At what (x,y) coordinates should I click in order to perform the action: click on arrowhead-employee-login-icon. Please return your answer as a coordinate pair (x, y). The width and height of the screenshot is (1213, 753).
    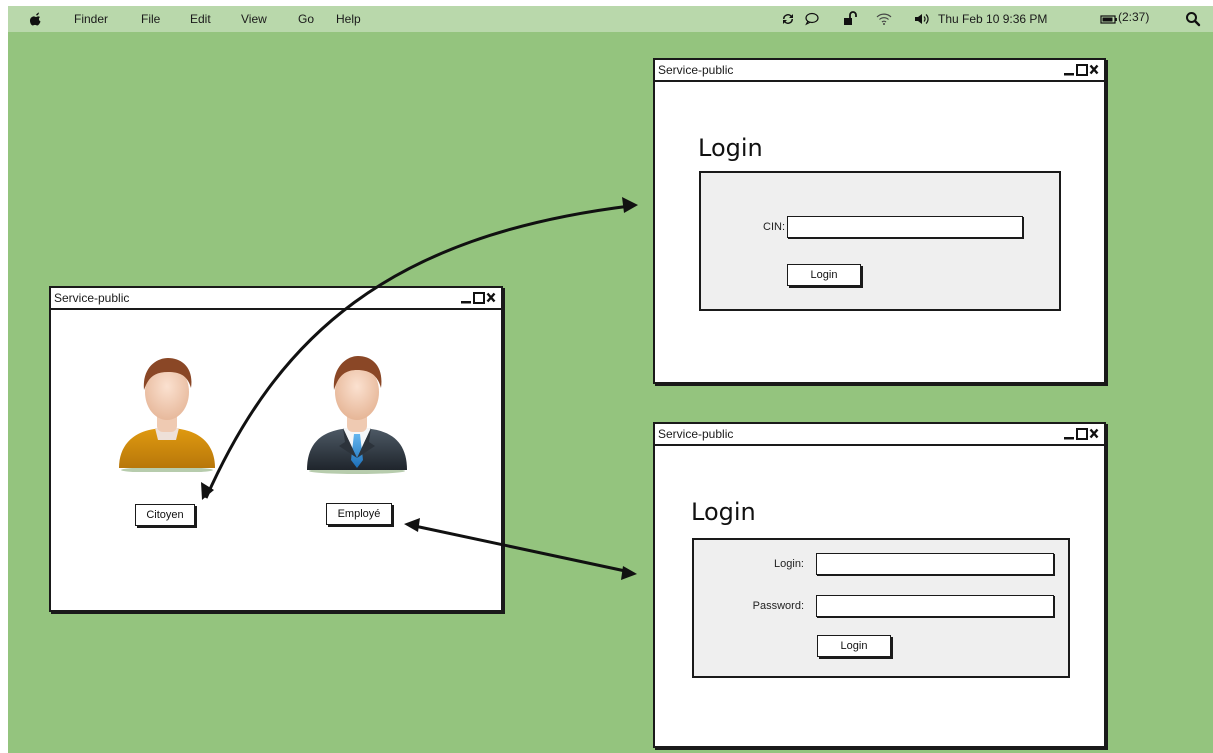
    Looking at the image, I should click on (629, 573).